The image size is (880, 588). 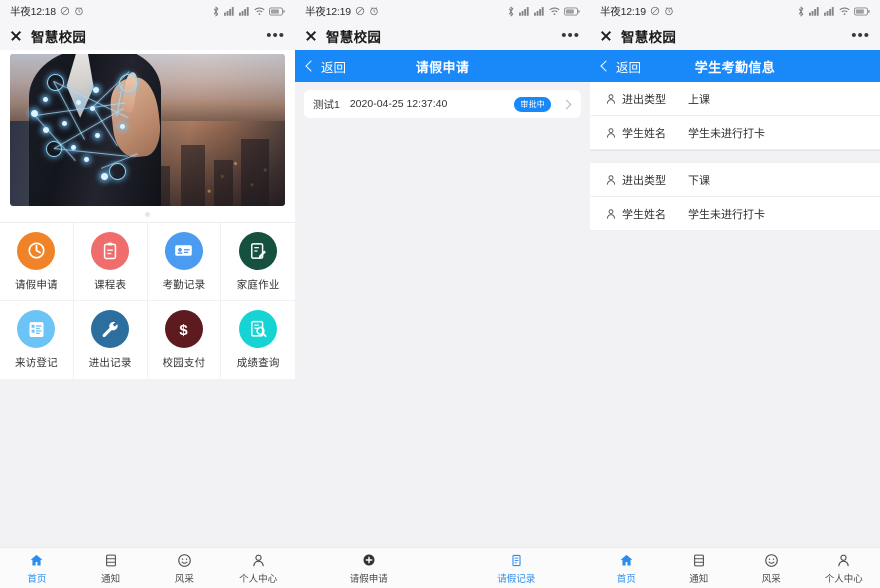 What do you see at coordinates (771, 579) in the screenshot?
I see `tab-label: 风采` at bounding box center [771, 579].